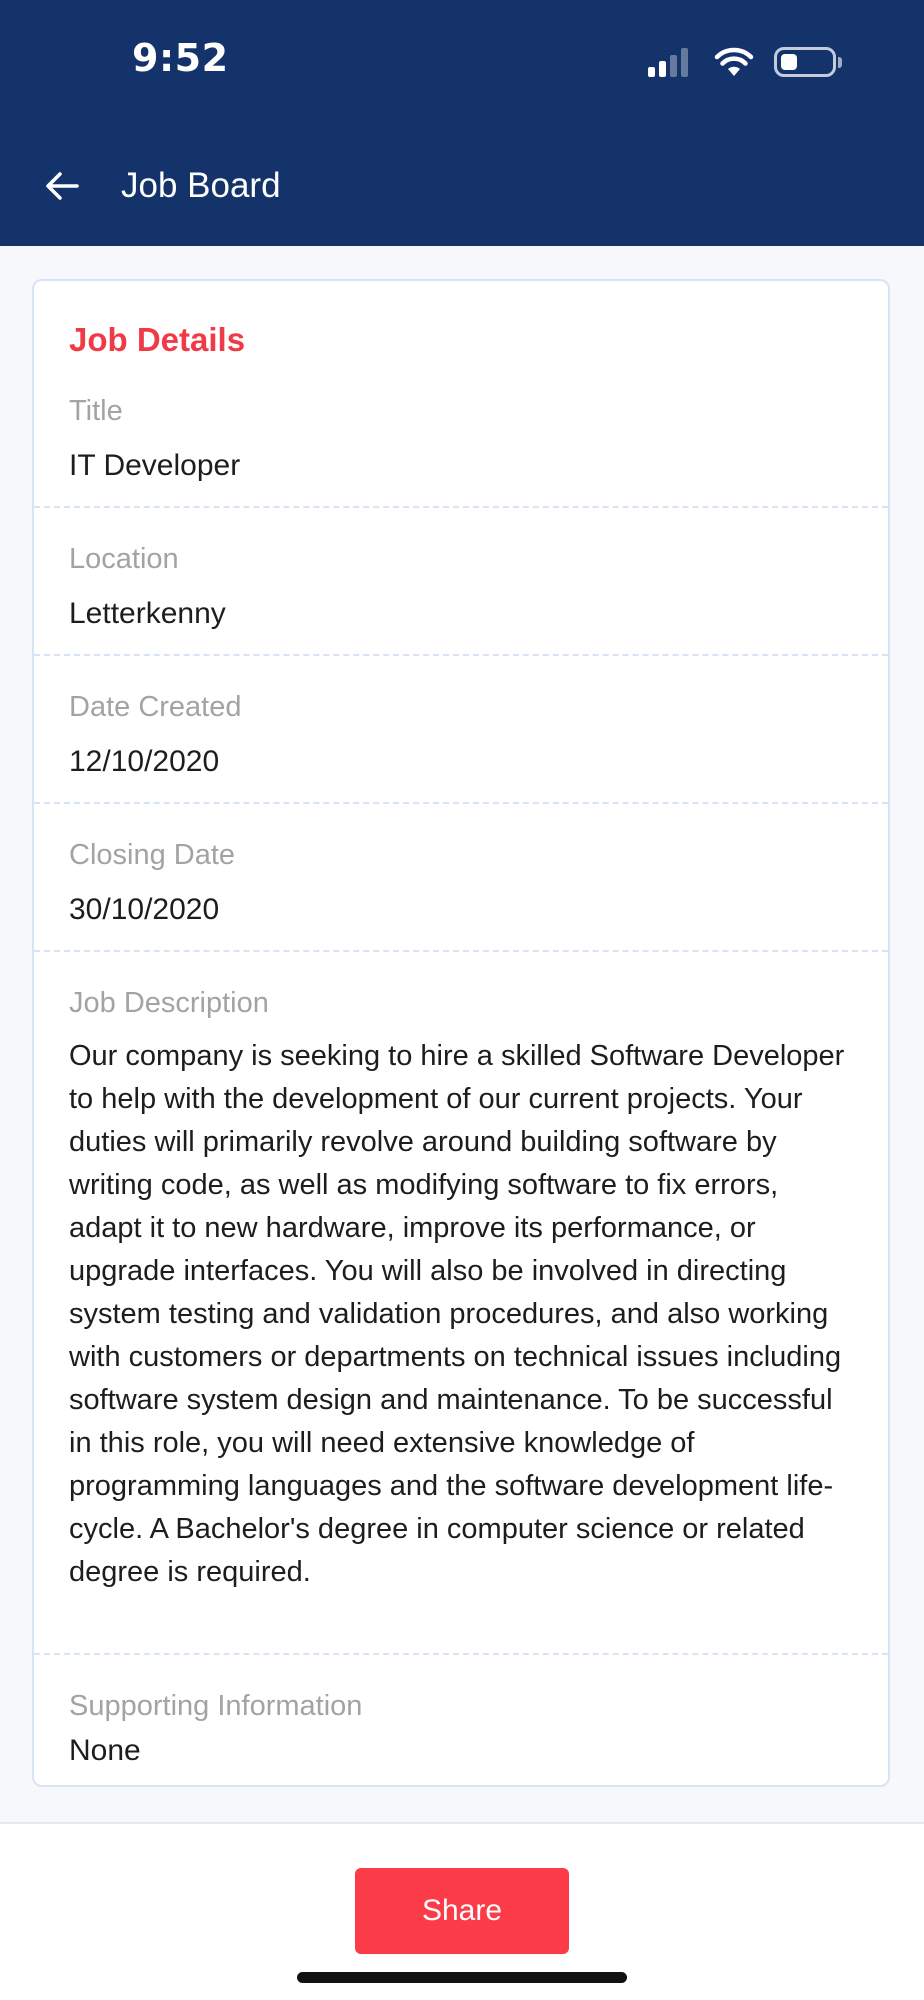 The image size is (924, 2000). Describe the element at coordinates (105, 1750) in the screenshot. I see `supporting-info-value: None` at that location.